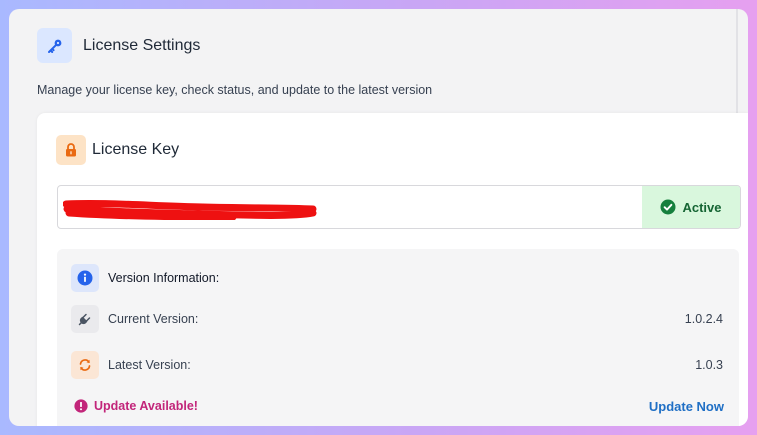 The image size is (757, 435). I want to click on current-version-row: Current Version: 1.0.2.4, so click(397, 319).